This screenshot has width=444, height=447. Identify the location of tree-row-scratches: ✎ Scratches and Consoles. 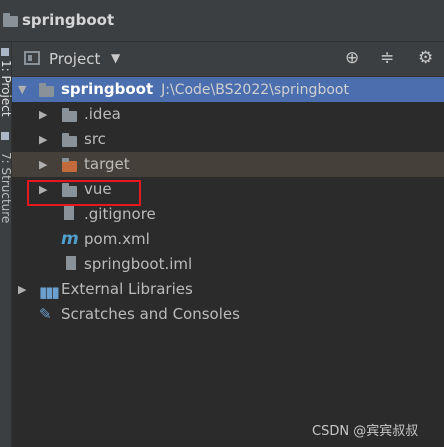
(228, 314).